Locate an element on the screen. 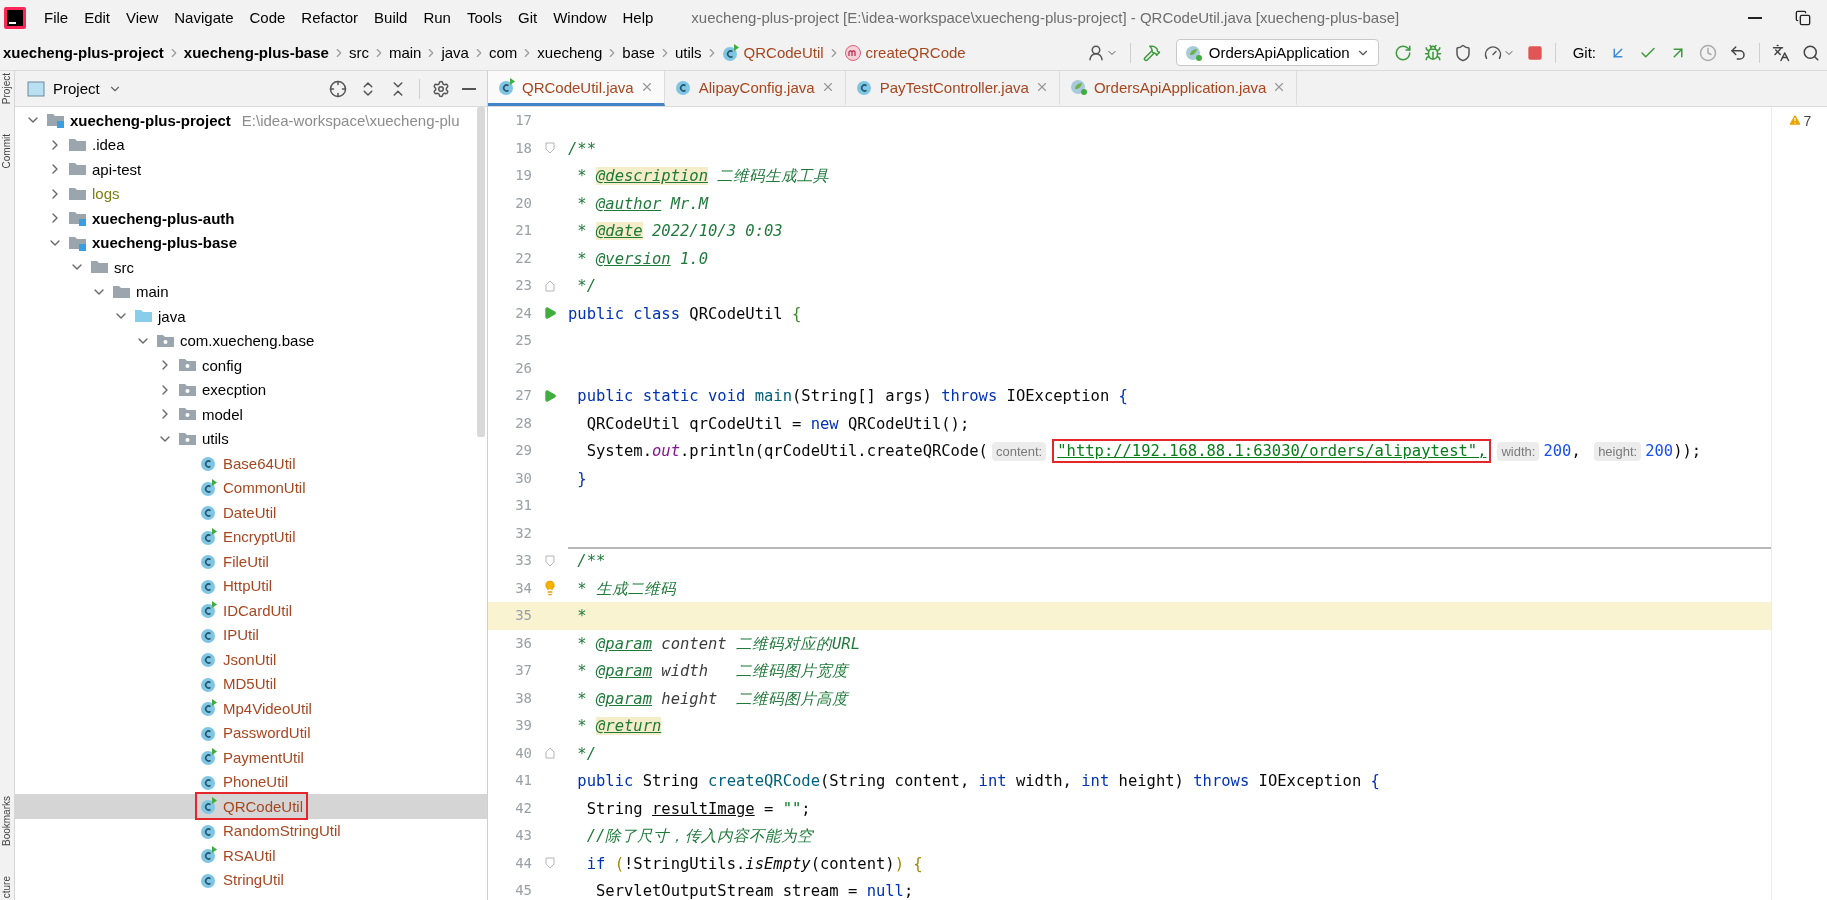  menu-item: Code is located at coordinates (267, 17).